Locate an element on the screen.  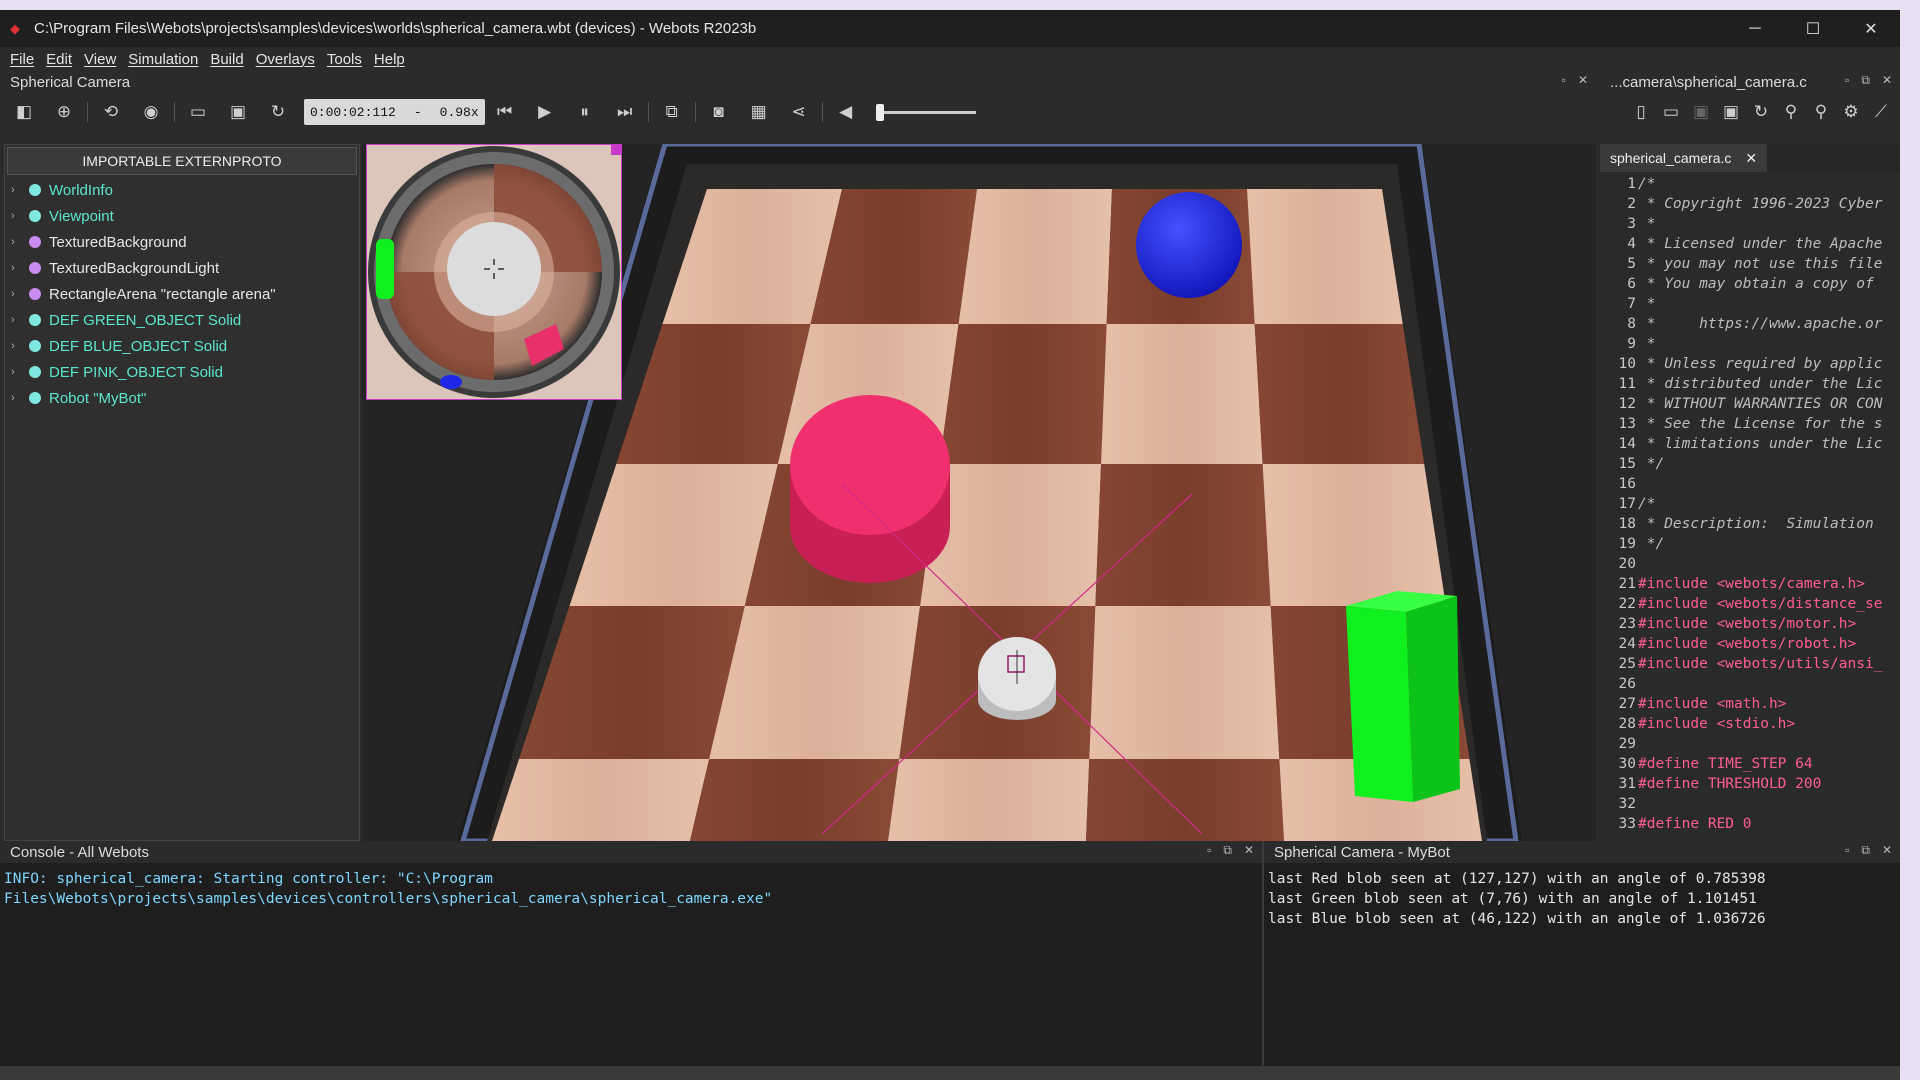
share-icon: ⋖ is located at coordinates (799, 112).